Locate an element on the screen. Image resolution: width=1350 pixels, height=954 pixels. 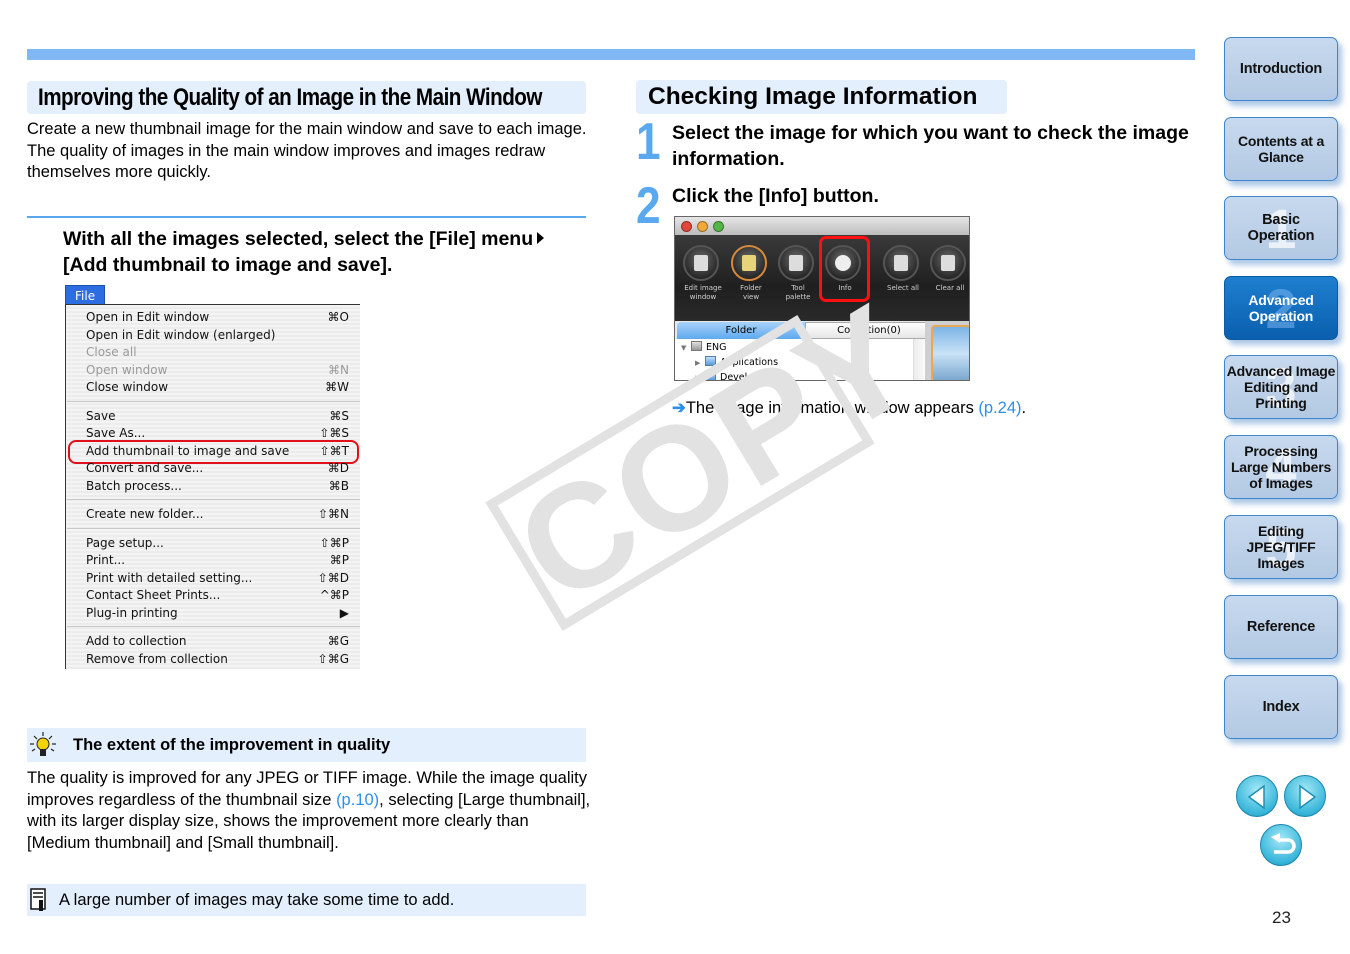
menu-item-shortcut: ⌘O is located at coordinates (338, 317).